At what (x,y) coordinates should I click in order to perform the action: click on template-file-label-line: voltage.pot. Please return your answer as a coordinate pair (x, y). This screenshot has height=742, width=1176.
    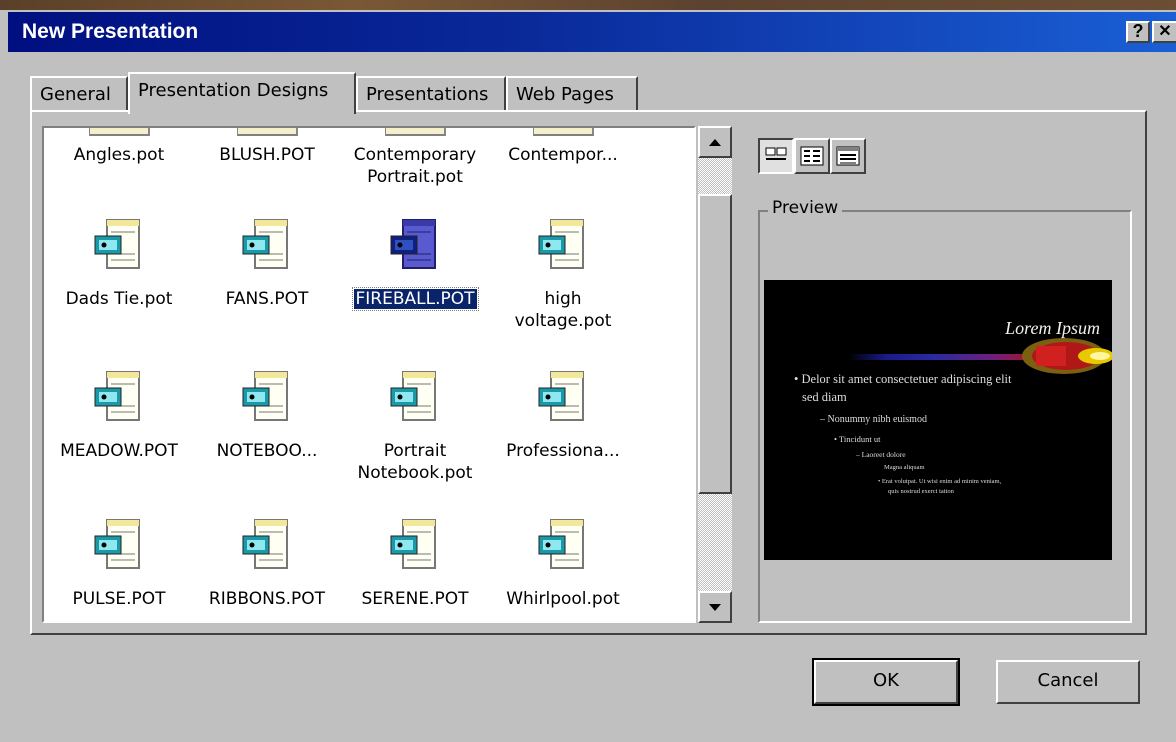
    Looking at the image, I should click on (563, 321).